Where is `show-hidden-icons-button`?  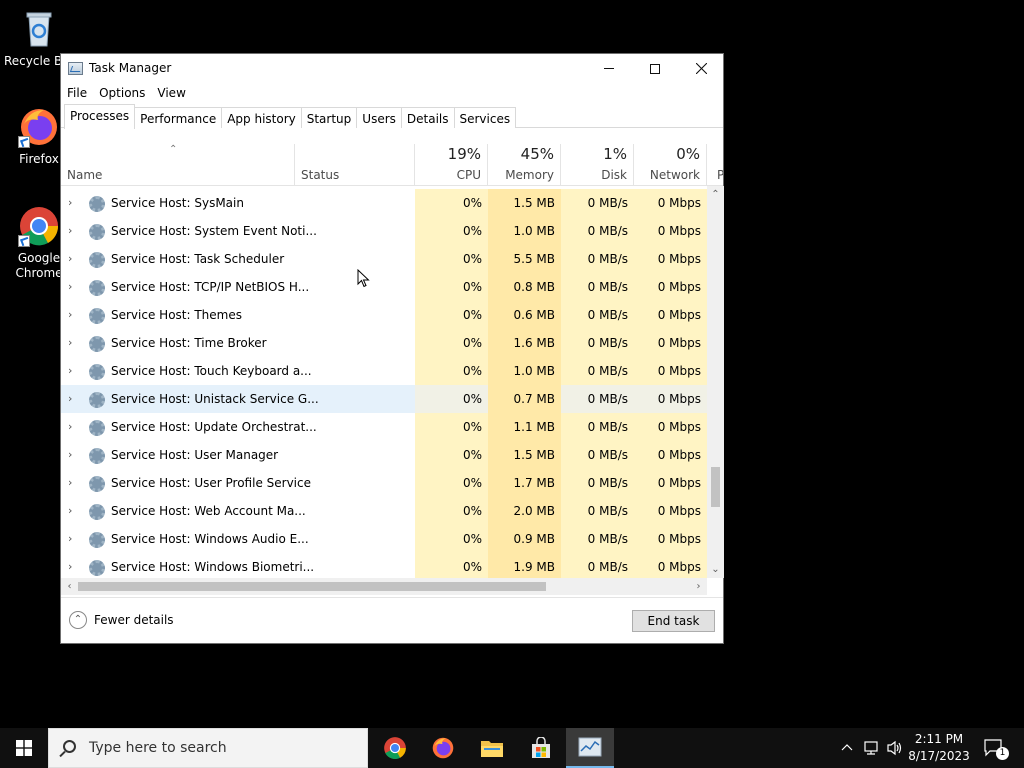
show-hidden-icons-button is located at coordinates (847, 748).